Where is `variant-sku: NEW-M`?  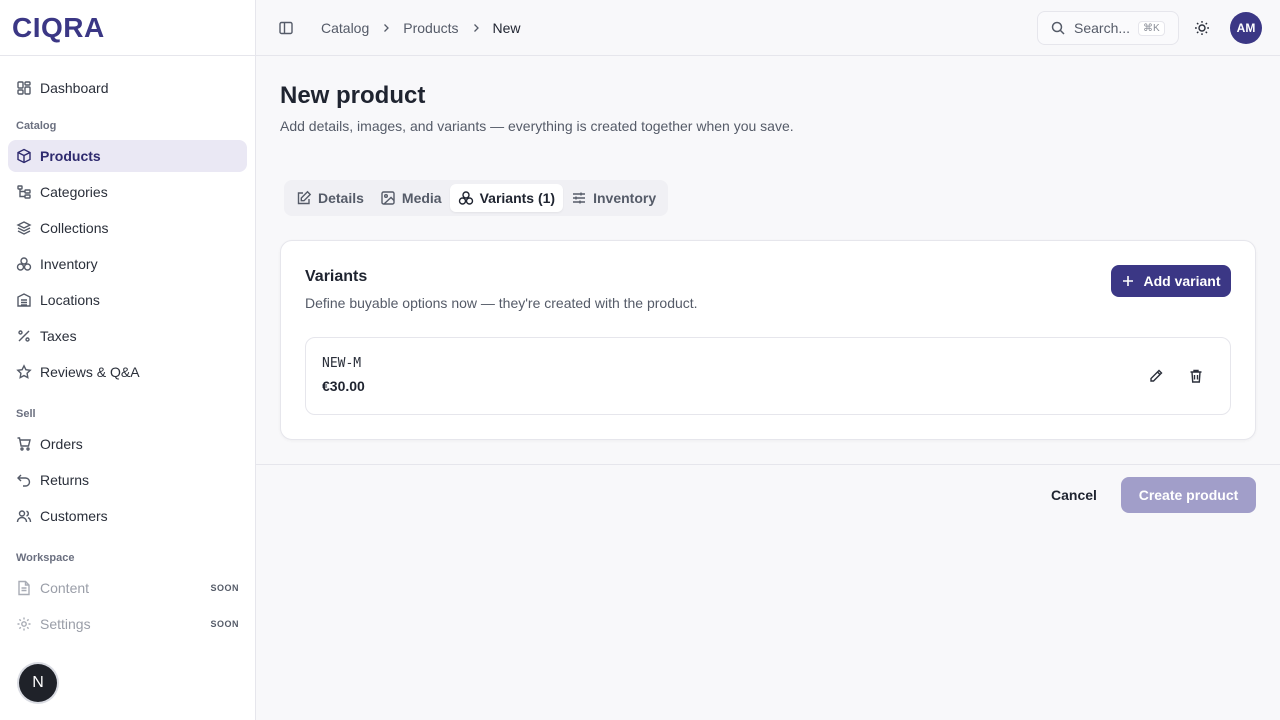 variant-sku: NEW-M is located at coordinates (342, 363).